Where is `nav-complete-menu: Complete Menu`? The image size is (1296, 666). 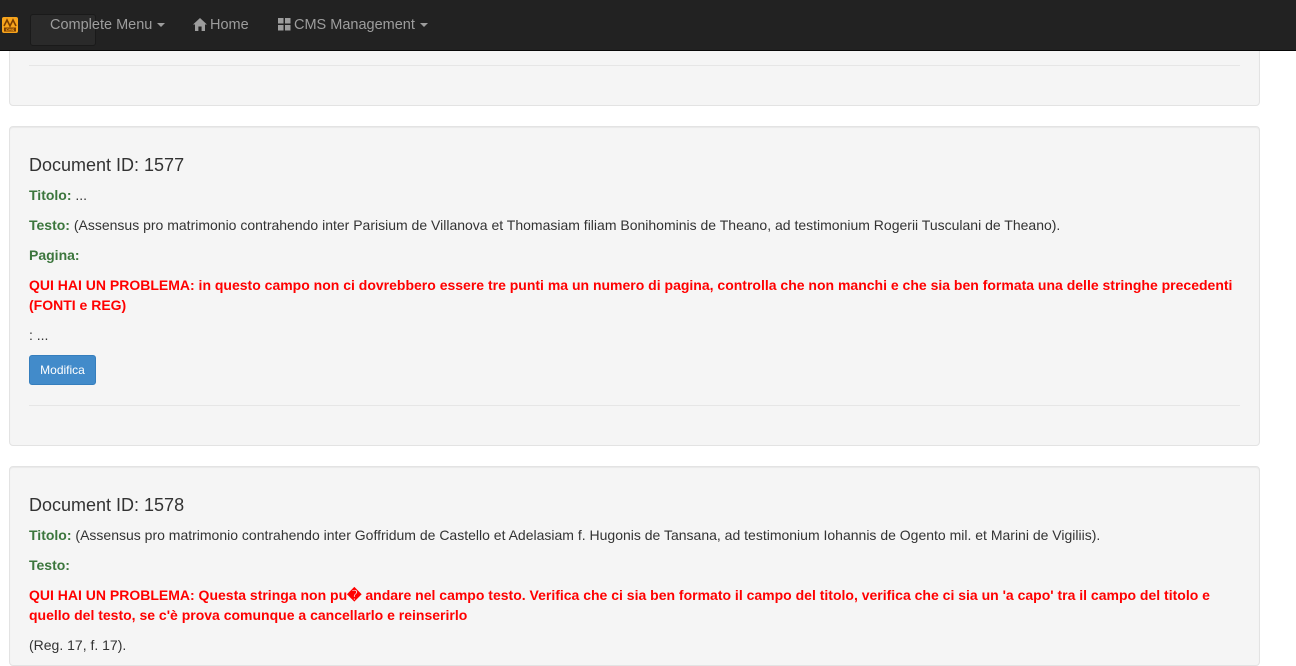 nav-complete-menu: Complete Menu is located at coordinates (108, 25).